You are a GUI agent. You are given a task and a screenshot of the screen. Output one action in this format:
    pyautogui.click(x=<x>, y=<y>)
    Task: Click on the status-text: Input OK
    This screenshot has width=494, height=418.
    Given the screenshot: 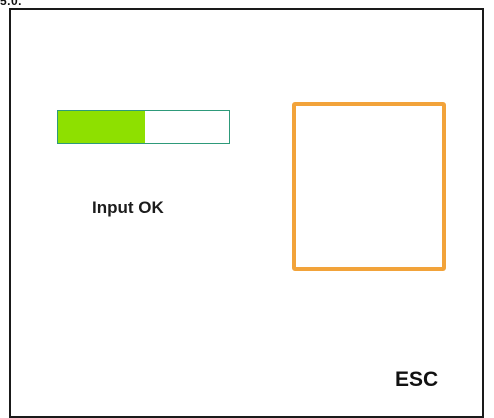 What is the action you would take?
    pyautogui.click(x=128, y=207)
    